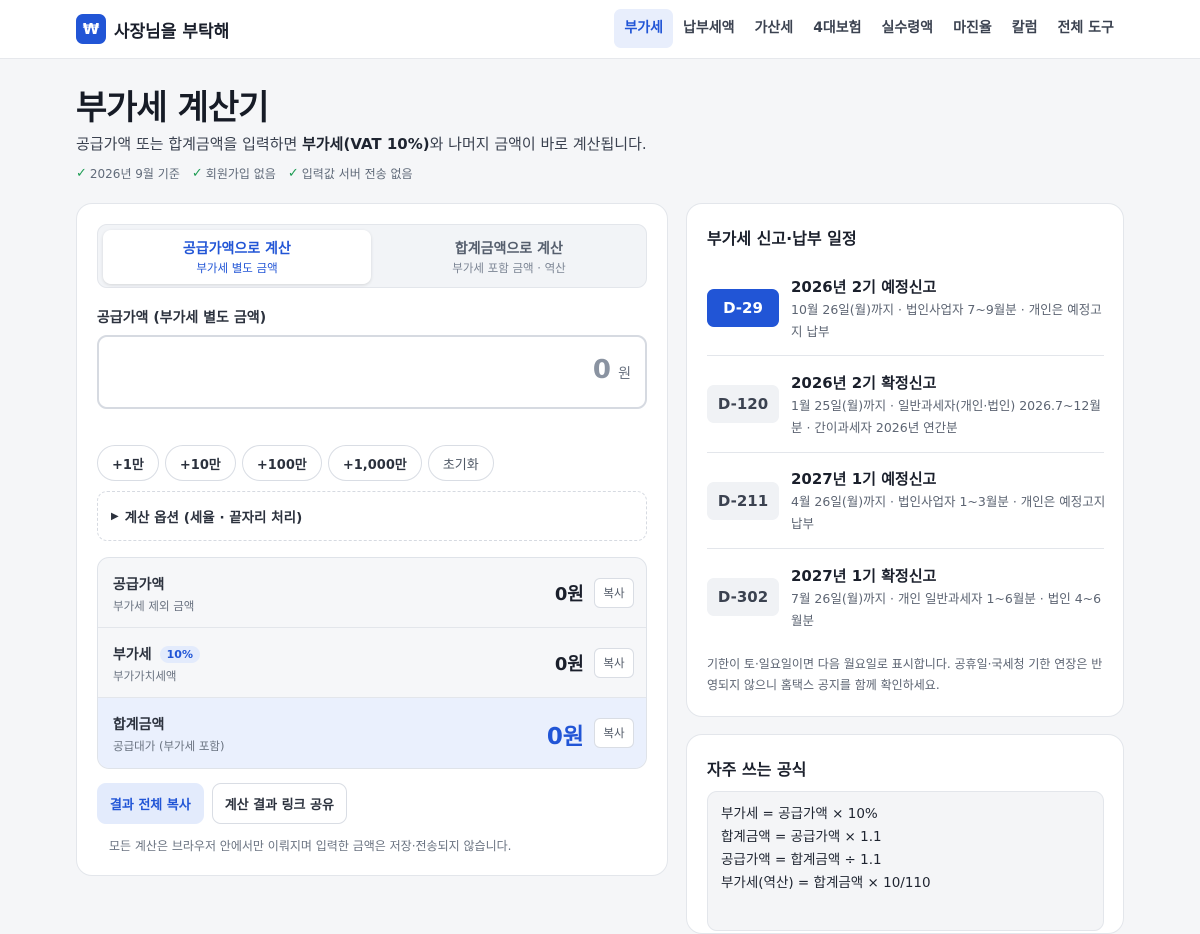 The image size is (1200, 934). What do you see at coordinates (357, 174) in the screenshot?
I see `badge-label: 입력값 서버 전송 없음` at bounding box center [357, 174].